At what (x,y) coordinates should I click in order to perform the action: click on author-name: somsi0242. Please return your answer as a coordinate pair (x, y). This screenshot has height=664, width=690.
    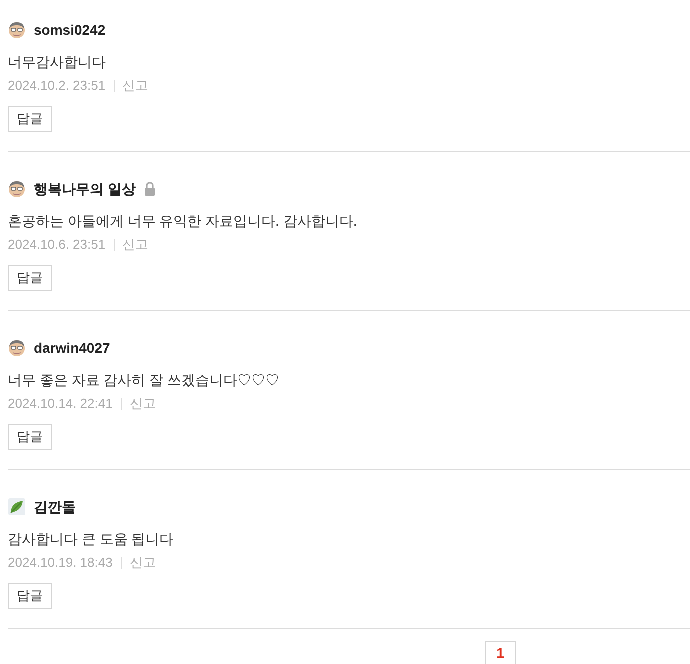
    Looking at the image, I should click on (70, 30).